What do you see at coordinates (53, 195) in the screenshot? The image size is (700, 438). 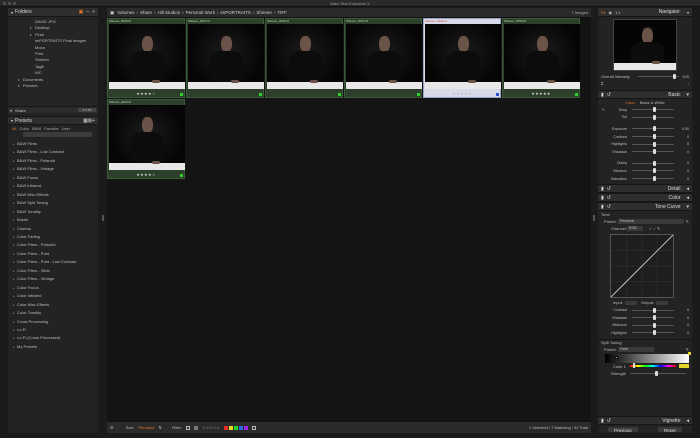 I see `preset-group: ▸ B&W Misc Effects` at bounding box center [53, 195].